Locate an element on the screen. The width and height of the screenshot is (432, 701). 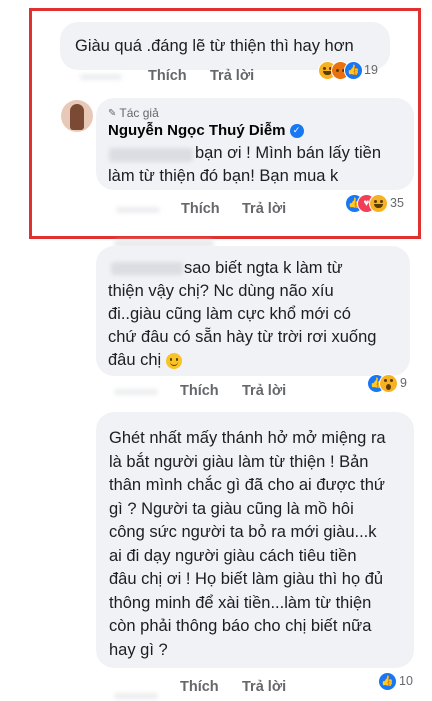
author-name-text: Nguyễn Ngọc Thuý Diễm is located at coordinates (197, 130).